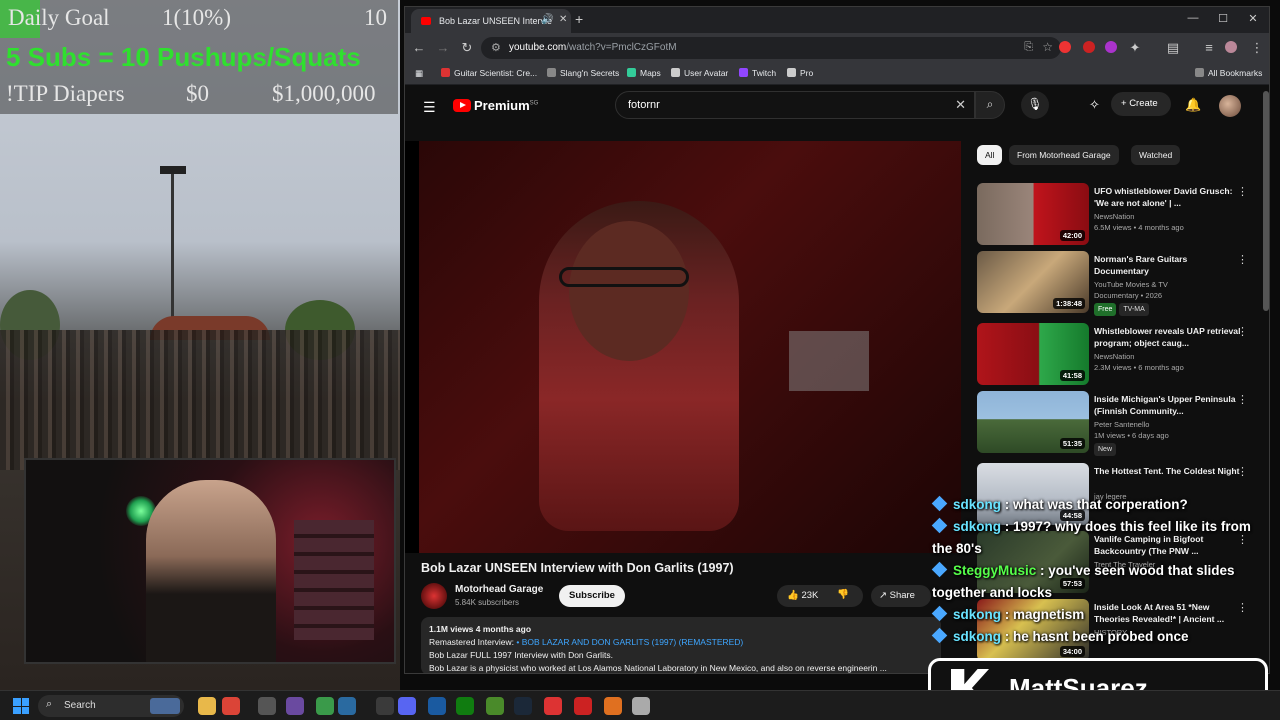 The image size is (1280, 720). What do you see at coordinates (385, 706) in the screenshot?
I see `chart-icon` at bounding box center [385, 706].